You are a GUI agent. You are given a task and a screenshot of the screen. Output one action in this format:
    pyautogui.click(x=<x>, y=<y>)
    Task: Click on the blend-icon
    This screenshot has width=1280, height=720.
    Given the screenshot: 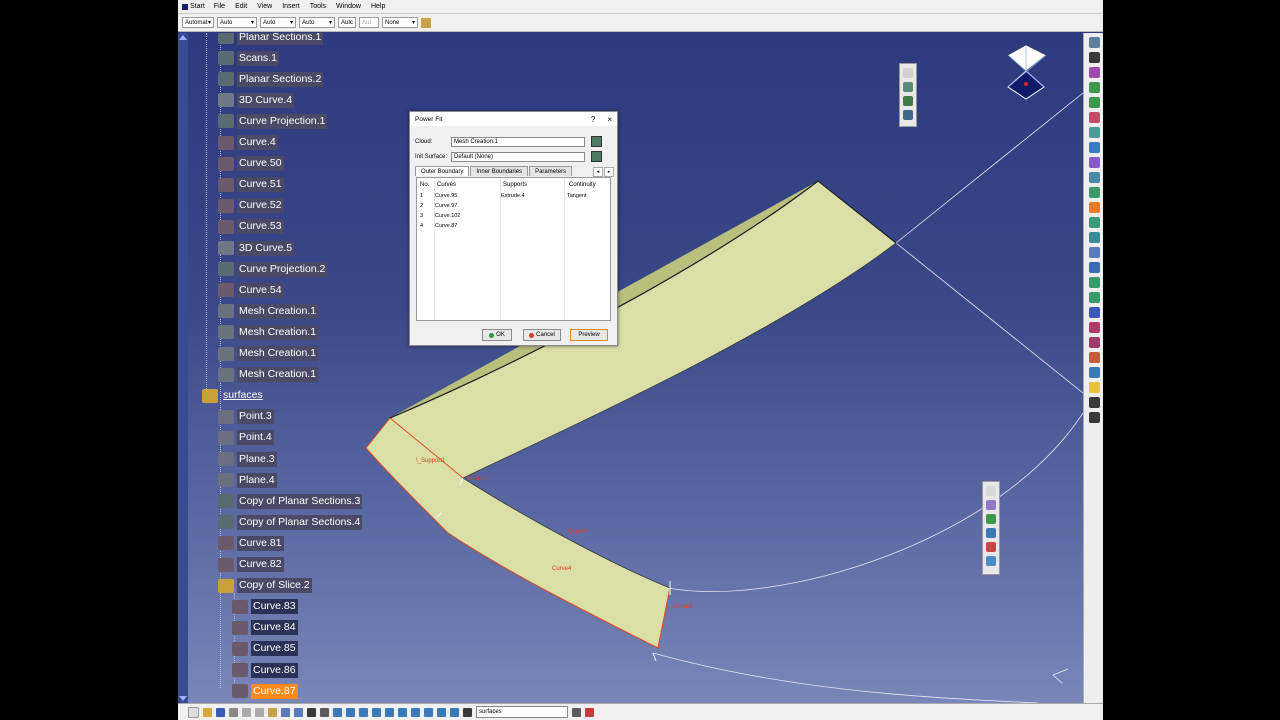 What is the action you would take?
    pyautogui.click(x=1094, y=222)
    